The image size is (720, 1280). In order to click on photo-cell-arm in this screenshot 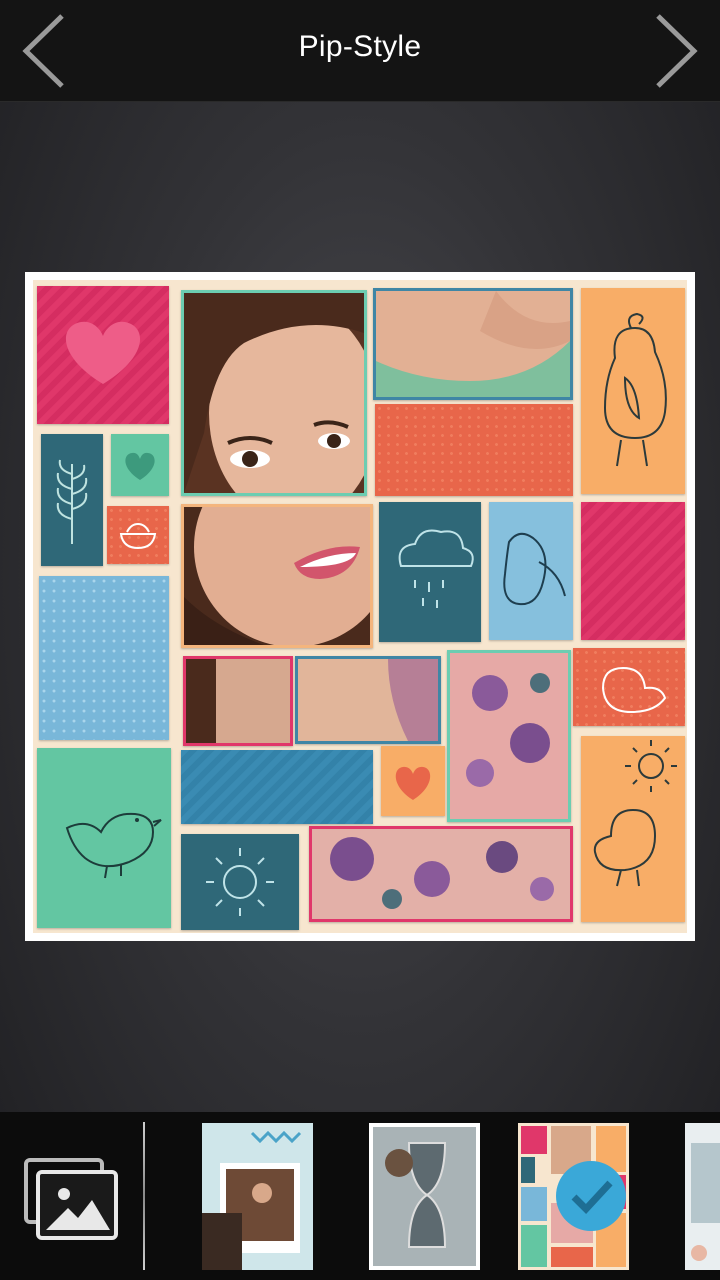, I will do `click(473, 344)`.